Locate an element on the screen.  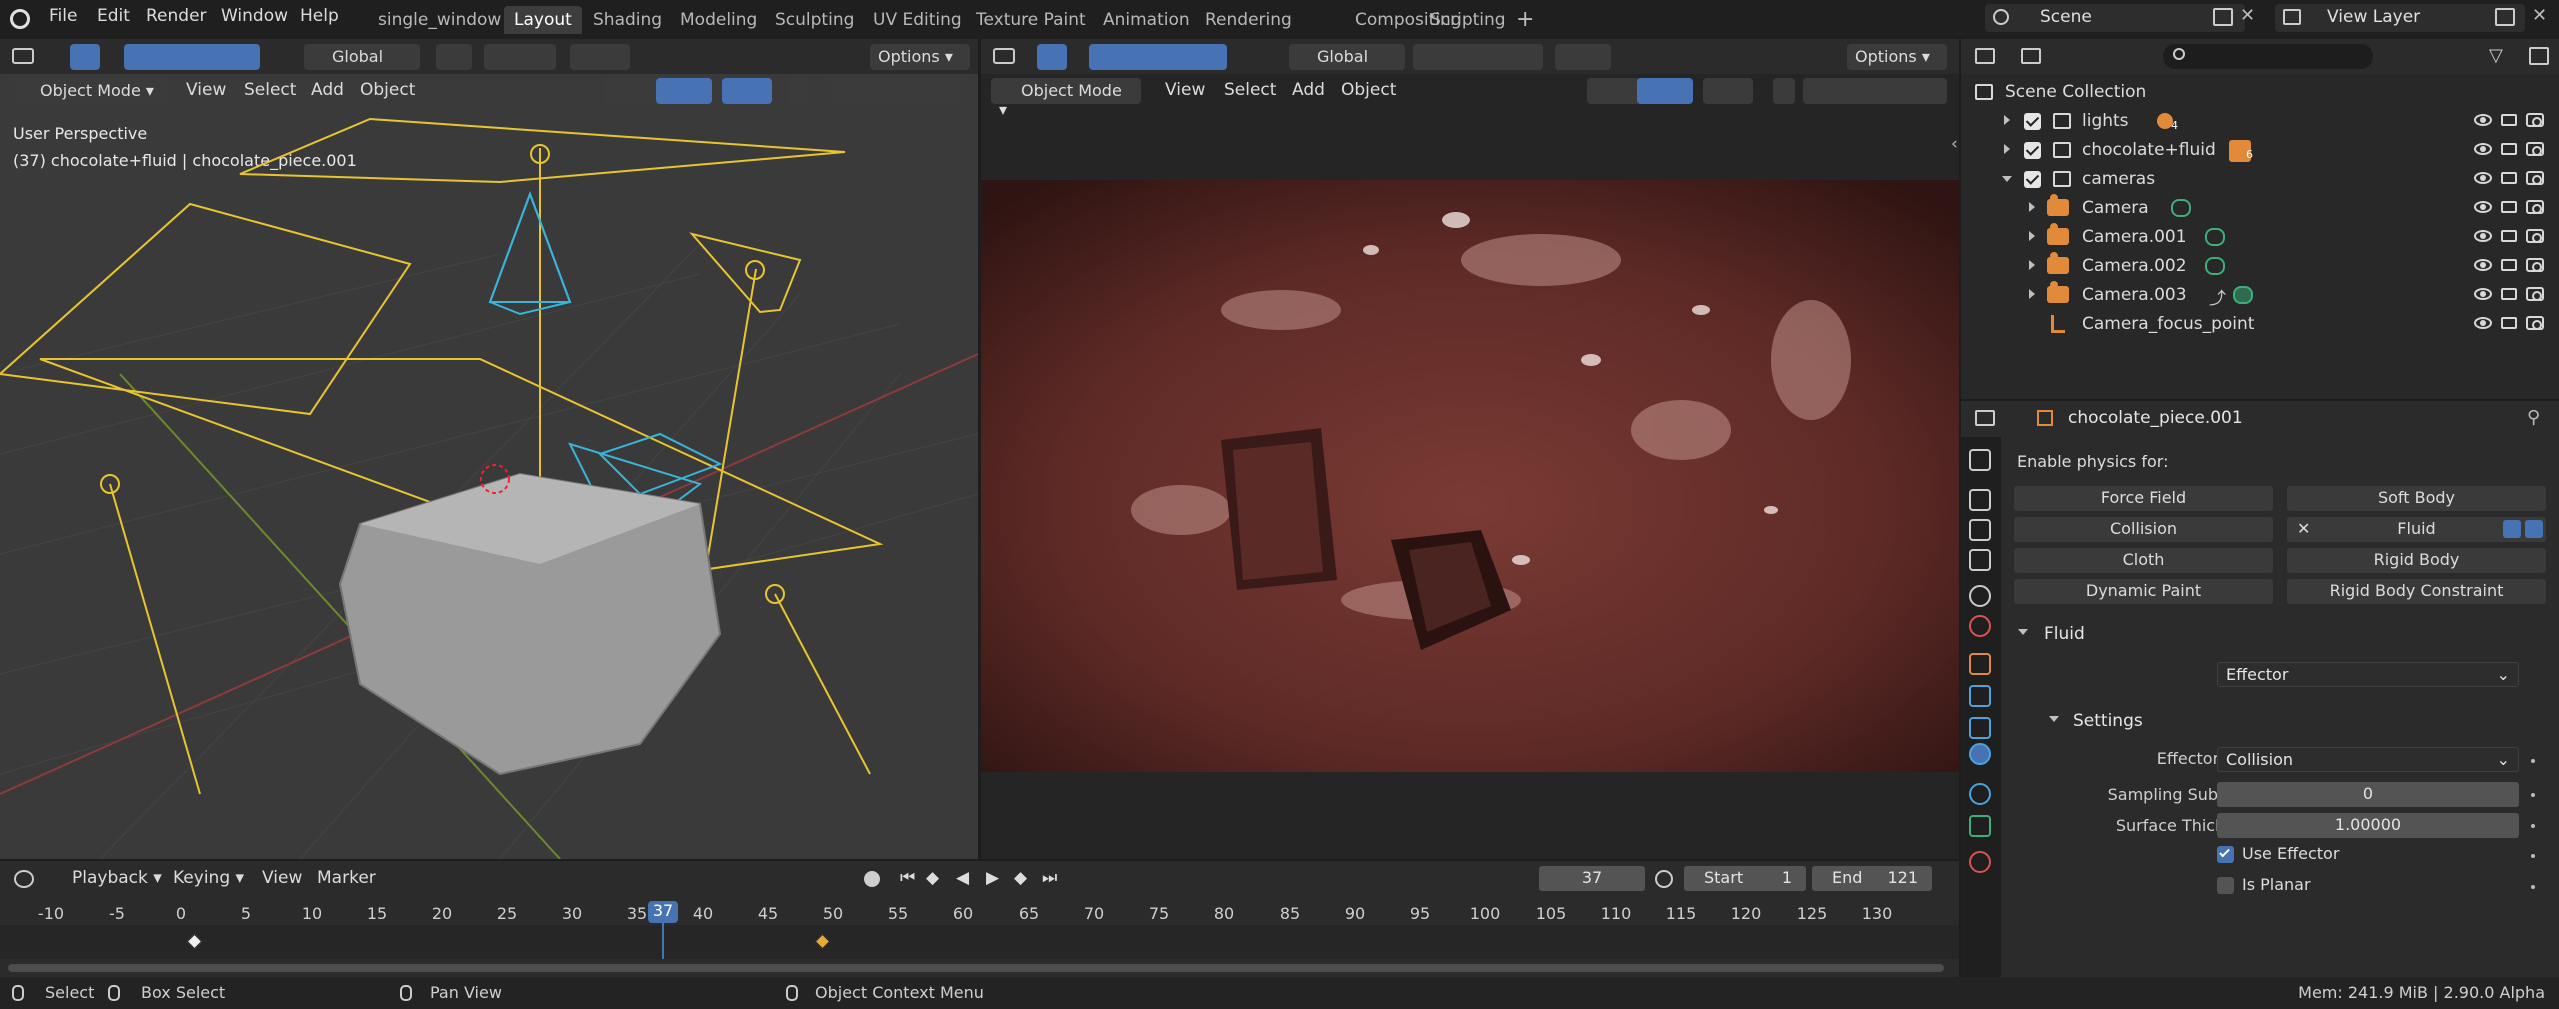
tab-texture-paint: Texture Paint is located at coordinates (1031, 20).